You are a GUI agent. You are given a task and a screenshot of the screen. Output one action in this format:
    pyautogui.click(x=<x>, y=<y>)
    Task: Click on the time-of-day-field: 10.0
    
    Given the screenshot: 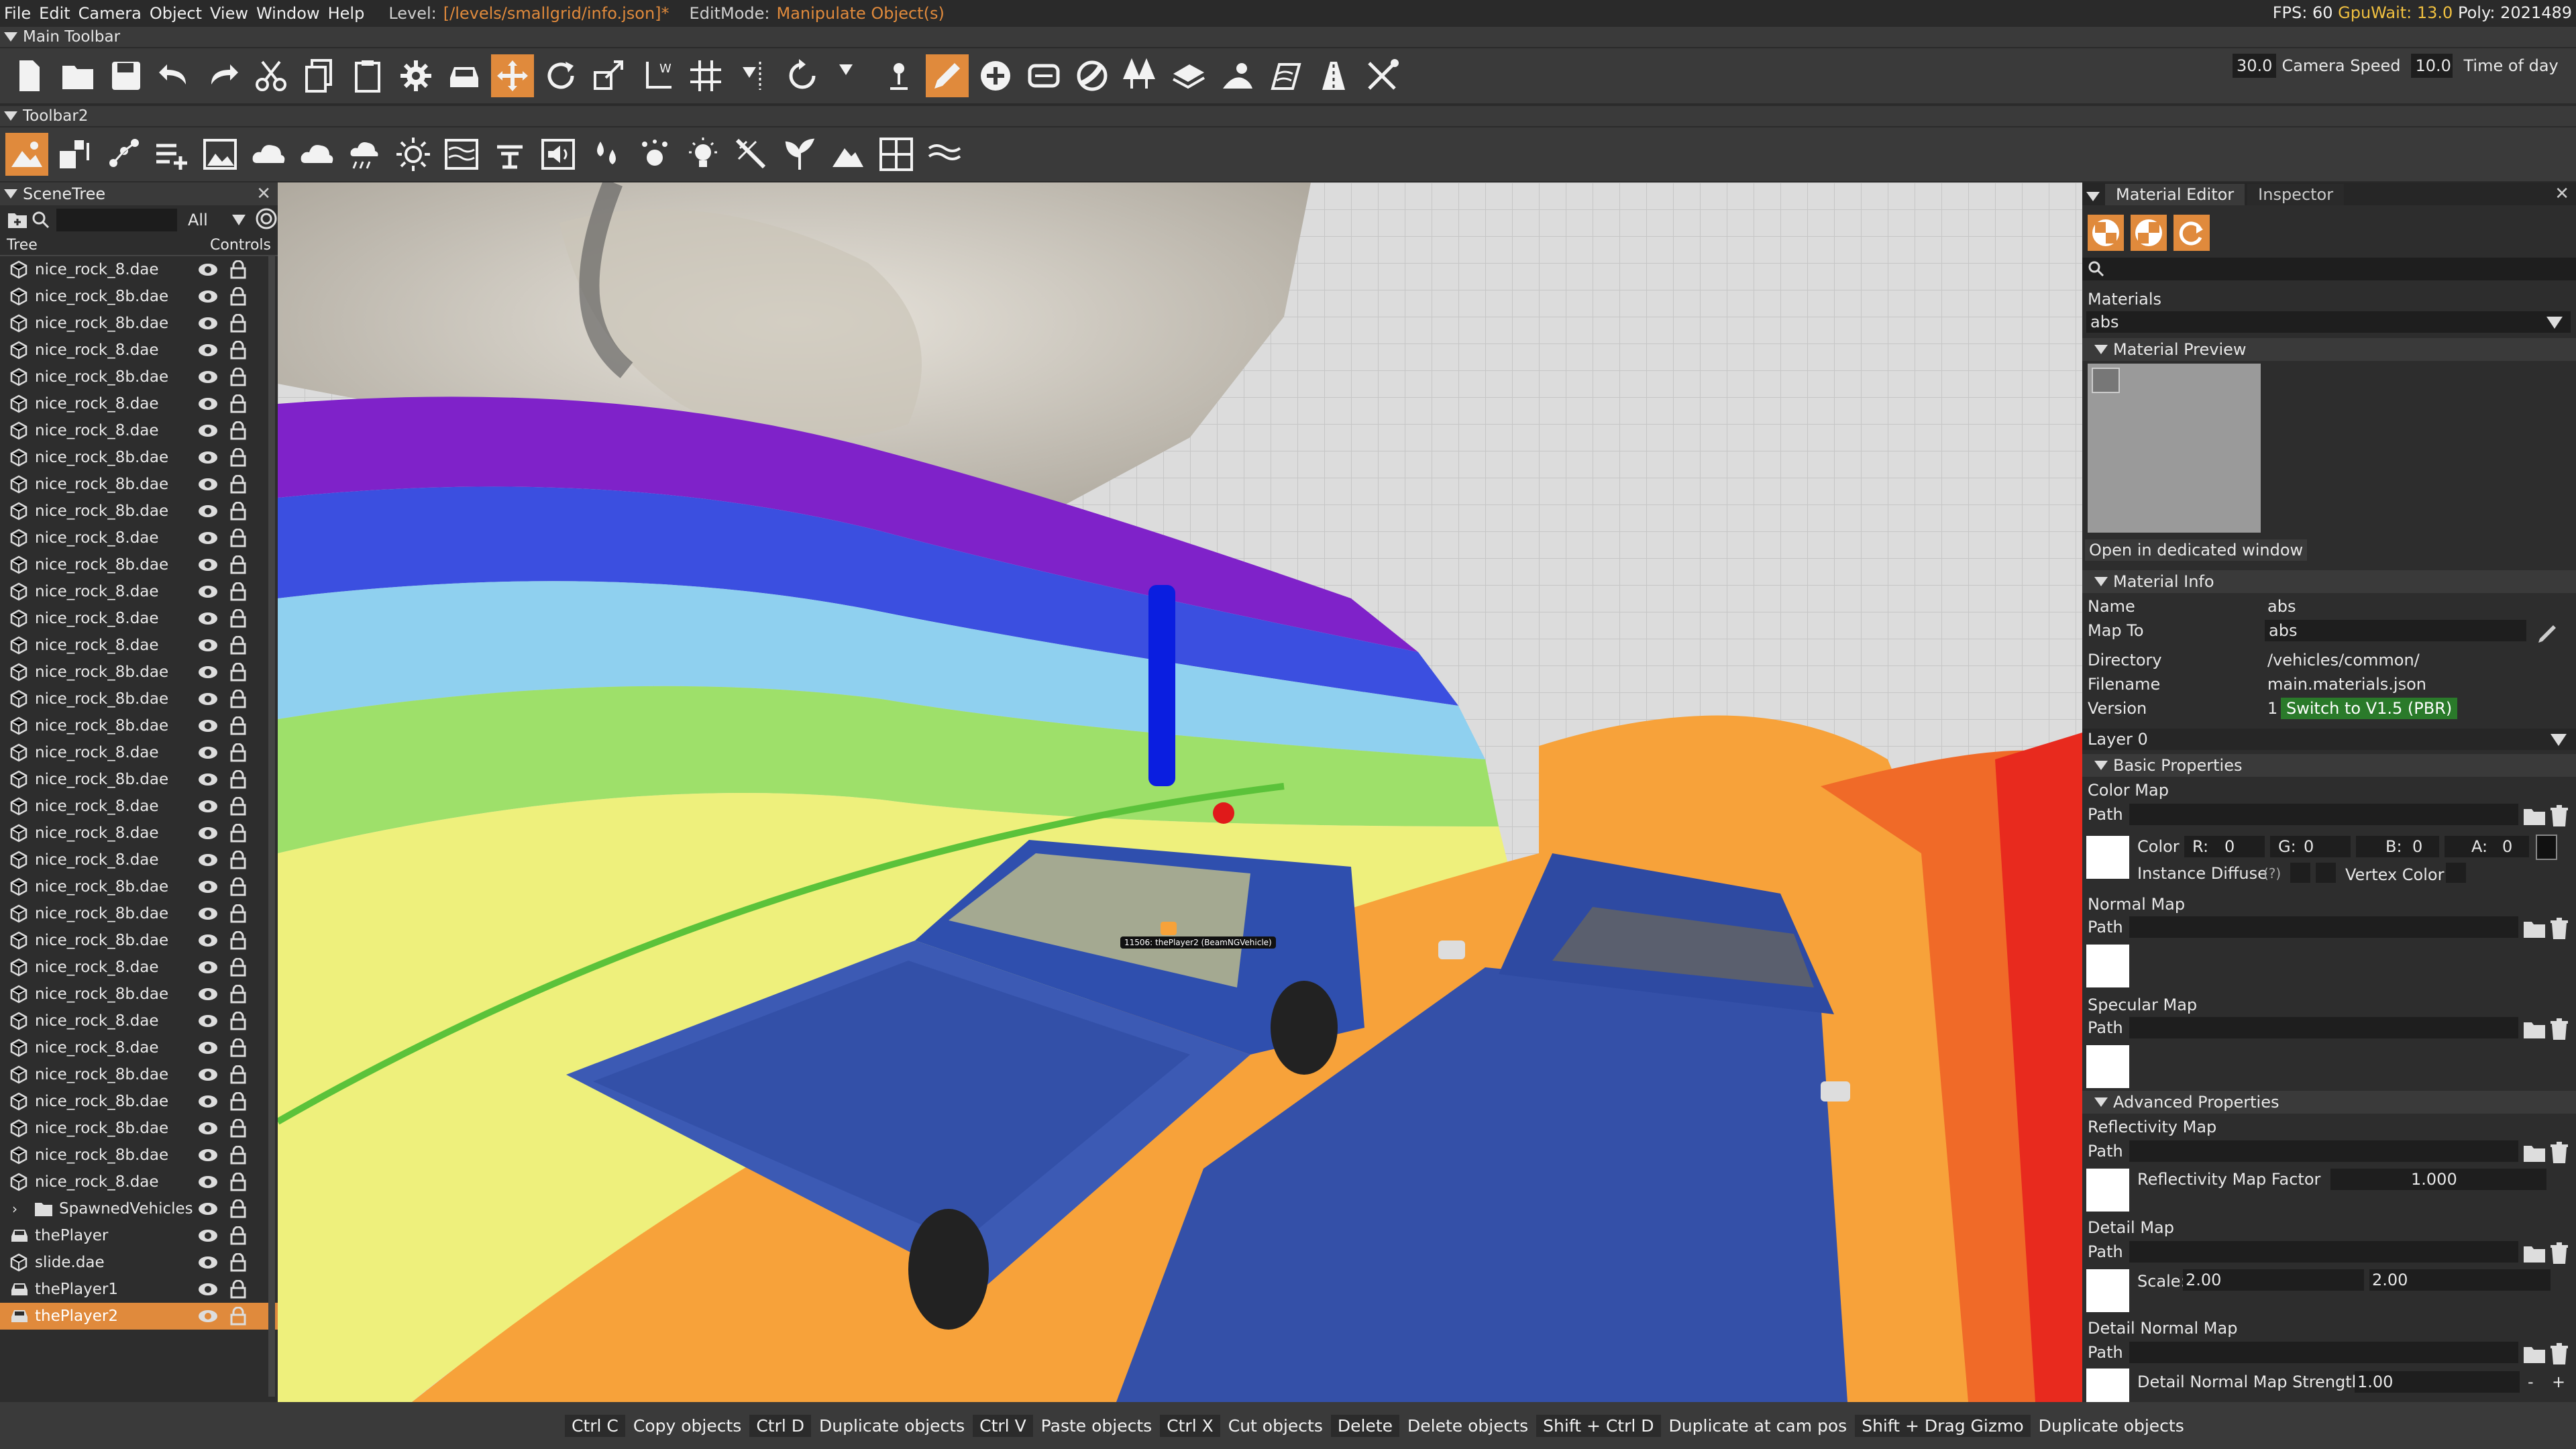 What is the action you would take?
    pyautogui.click(x=2432, y=66)
    